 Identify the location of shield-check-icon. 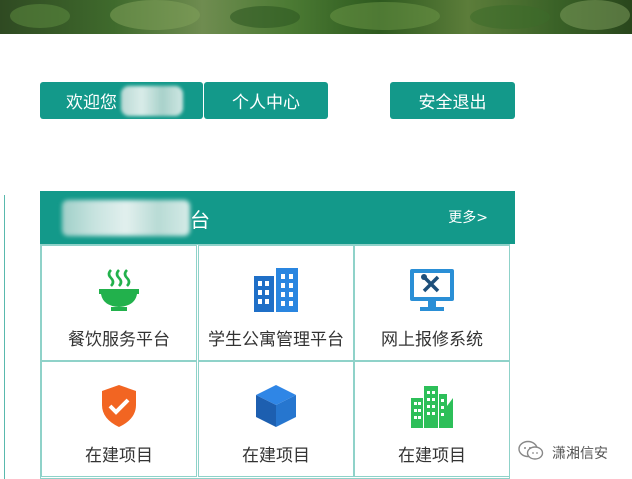
(119, 406).